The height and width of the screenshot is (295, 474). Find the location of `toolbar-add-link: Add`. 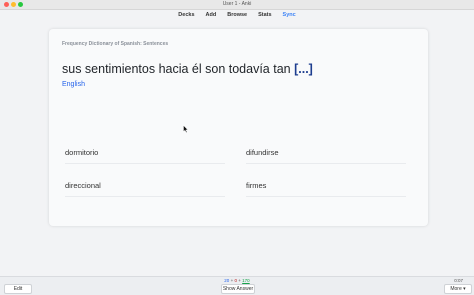

toolbar-add-link: Add is located at coordinates (211, 15).